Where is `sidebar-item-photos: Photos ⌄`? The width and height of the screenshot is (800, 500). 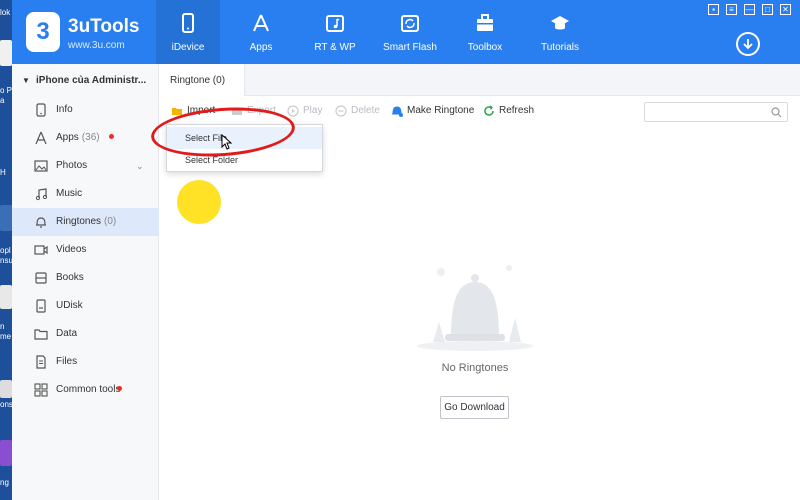 sidebar-item-photos: Photos ⌄ is located at coordinates (85, 166).